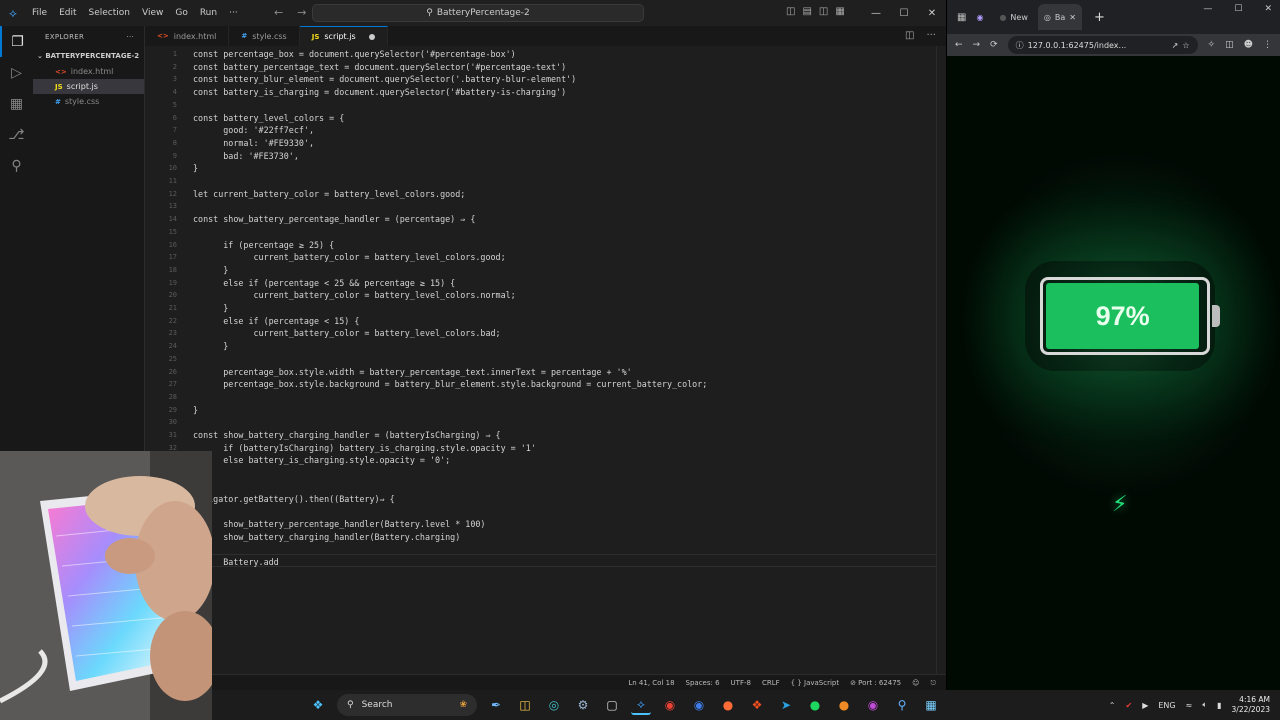 The height and width of the screenshot is (720, 1280). What do you see at coordinates (786, 705) in the screenshot?
I see `telegram-icon: ➤` at bounding box center [786, 705].